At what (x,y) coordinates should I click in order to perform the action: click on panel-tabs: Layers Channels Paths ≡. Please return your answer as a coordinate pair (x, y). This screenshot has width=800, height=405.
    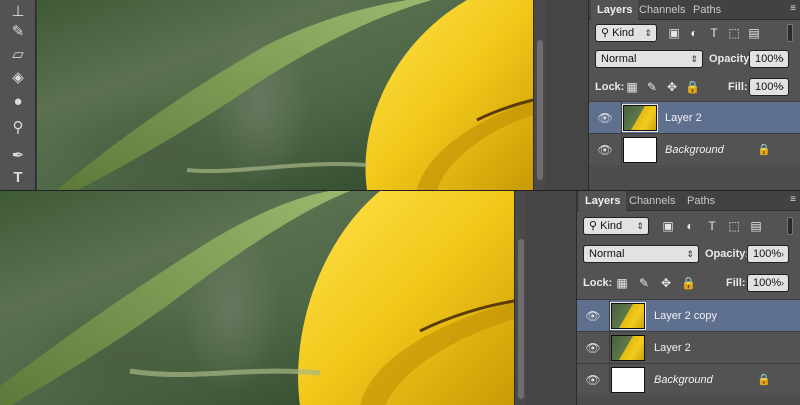
    Looking at the image, I should click on (688, 201).